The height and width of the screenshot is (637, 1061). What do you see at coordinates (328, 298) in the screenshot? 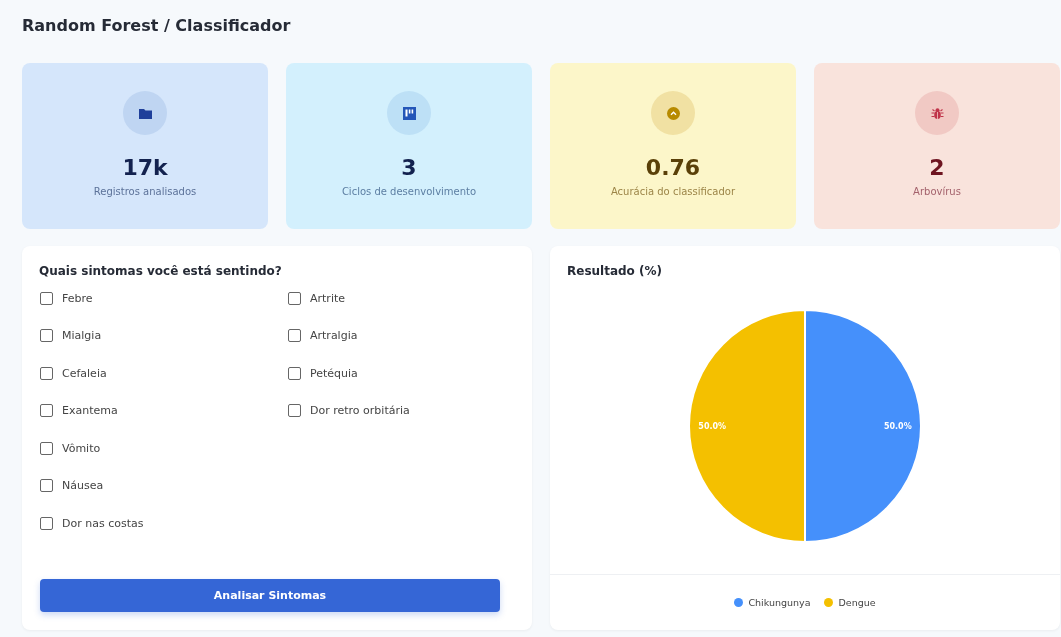
I see `checkbox-label: Artrite` at bounding box center [328, 298].